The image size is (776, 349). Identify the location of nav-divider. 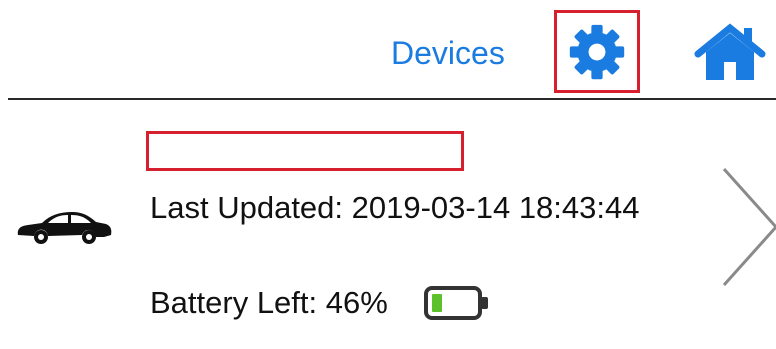
(392, 99).